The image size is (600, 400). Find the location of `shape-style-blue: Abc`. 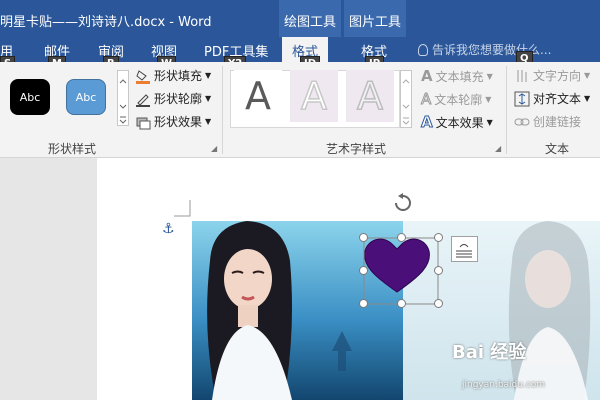

shape-style-blue: Abc is located at coordinates (86, 97).